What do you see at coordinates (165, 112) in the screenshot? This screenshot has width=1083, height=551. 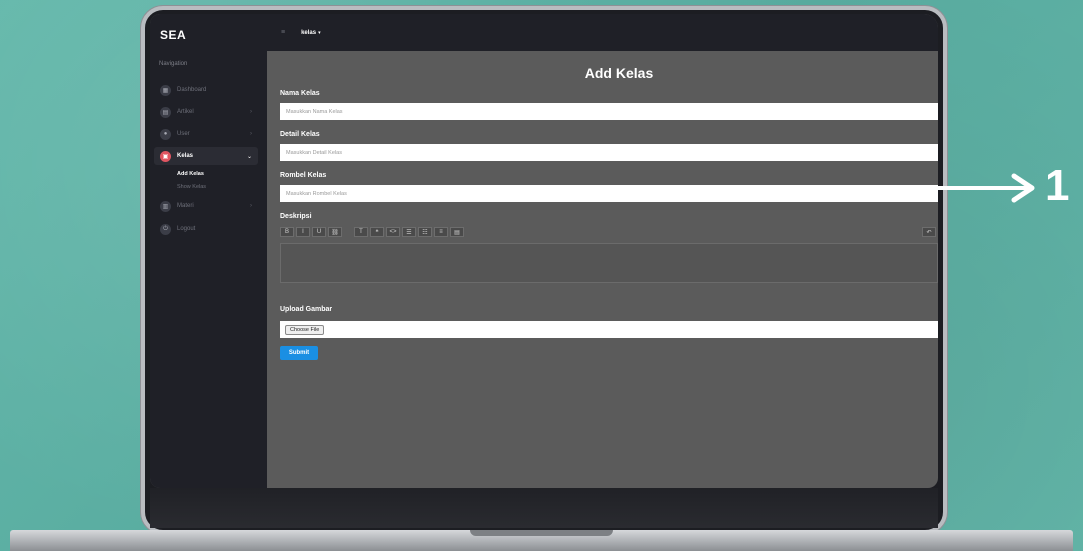 I see `article-icon: ▤` at bounding box center [165, 112].